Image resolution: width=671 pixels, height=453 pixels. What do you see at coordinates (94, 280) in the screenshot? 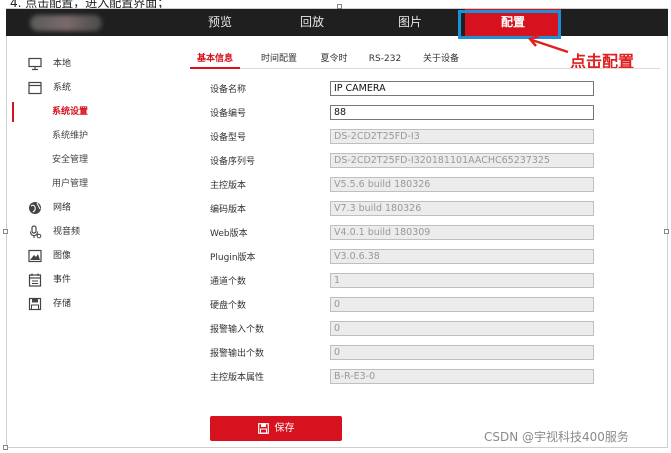
I see `sidebar-item-event: 事件` at bounding box center [94, 280].